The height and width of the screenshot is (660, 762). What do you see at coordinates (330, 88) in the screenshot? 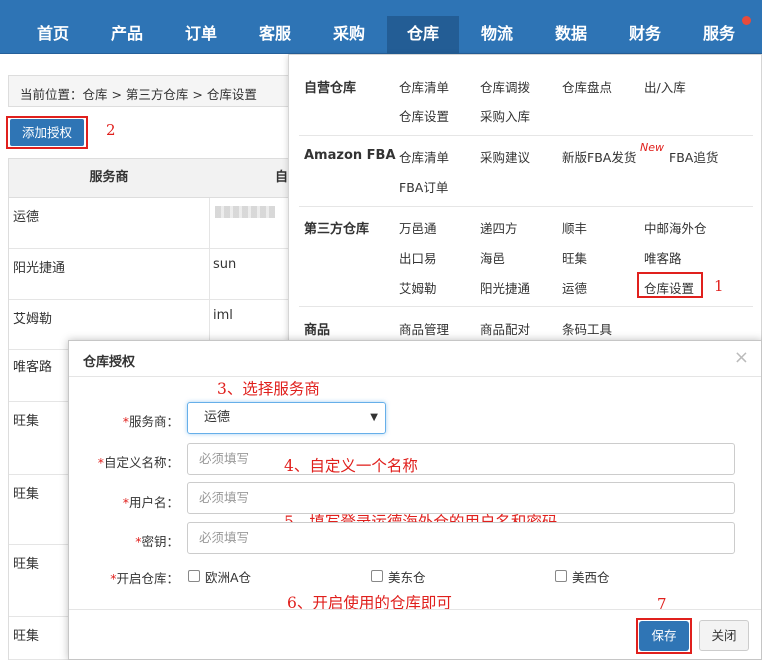
I see `group-title-own: 自营仓库` at bounding box center [330, 88].